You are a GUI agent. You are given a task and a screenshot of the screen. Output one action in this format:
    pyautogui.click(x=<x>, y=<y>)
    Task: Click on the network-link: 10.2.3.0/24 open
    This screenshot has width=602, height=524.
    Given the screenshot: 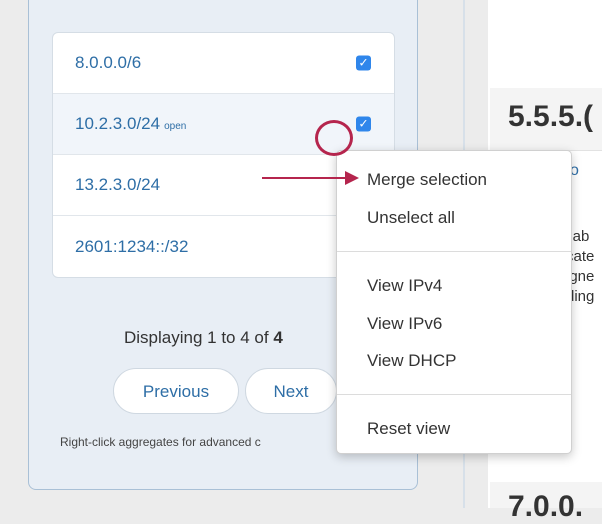 What is the action you would take?
    pyautogui.click(x=130, y=124)
    